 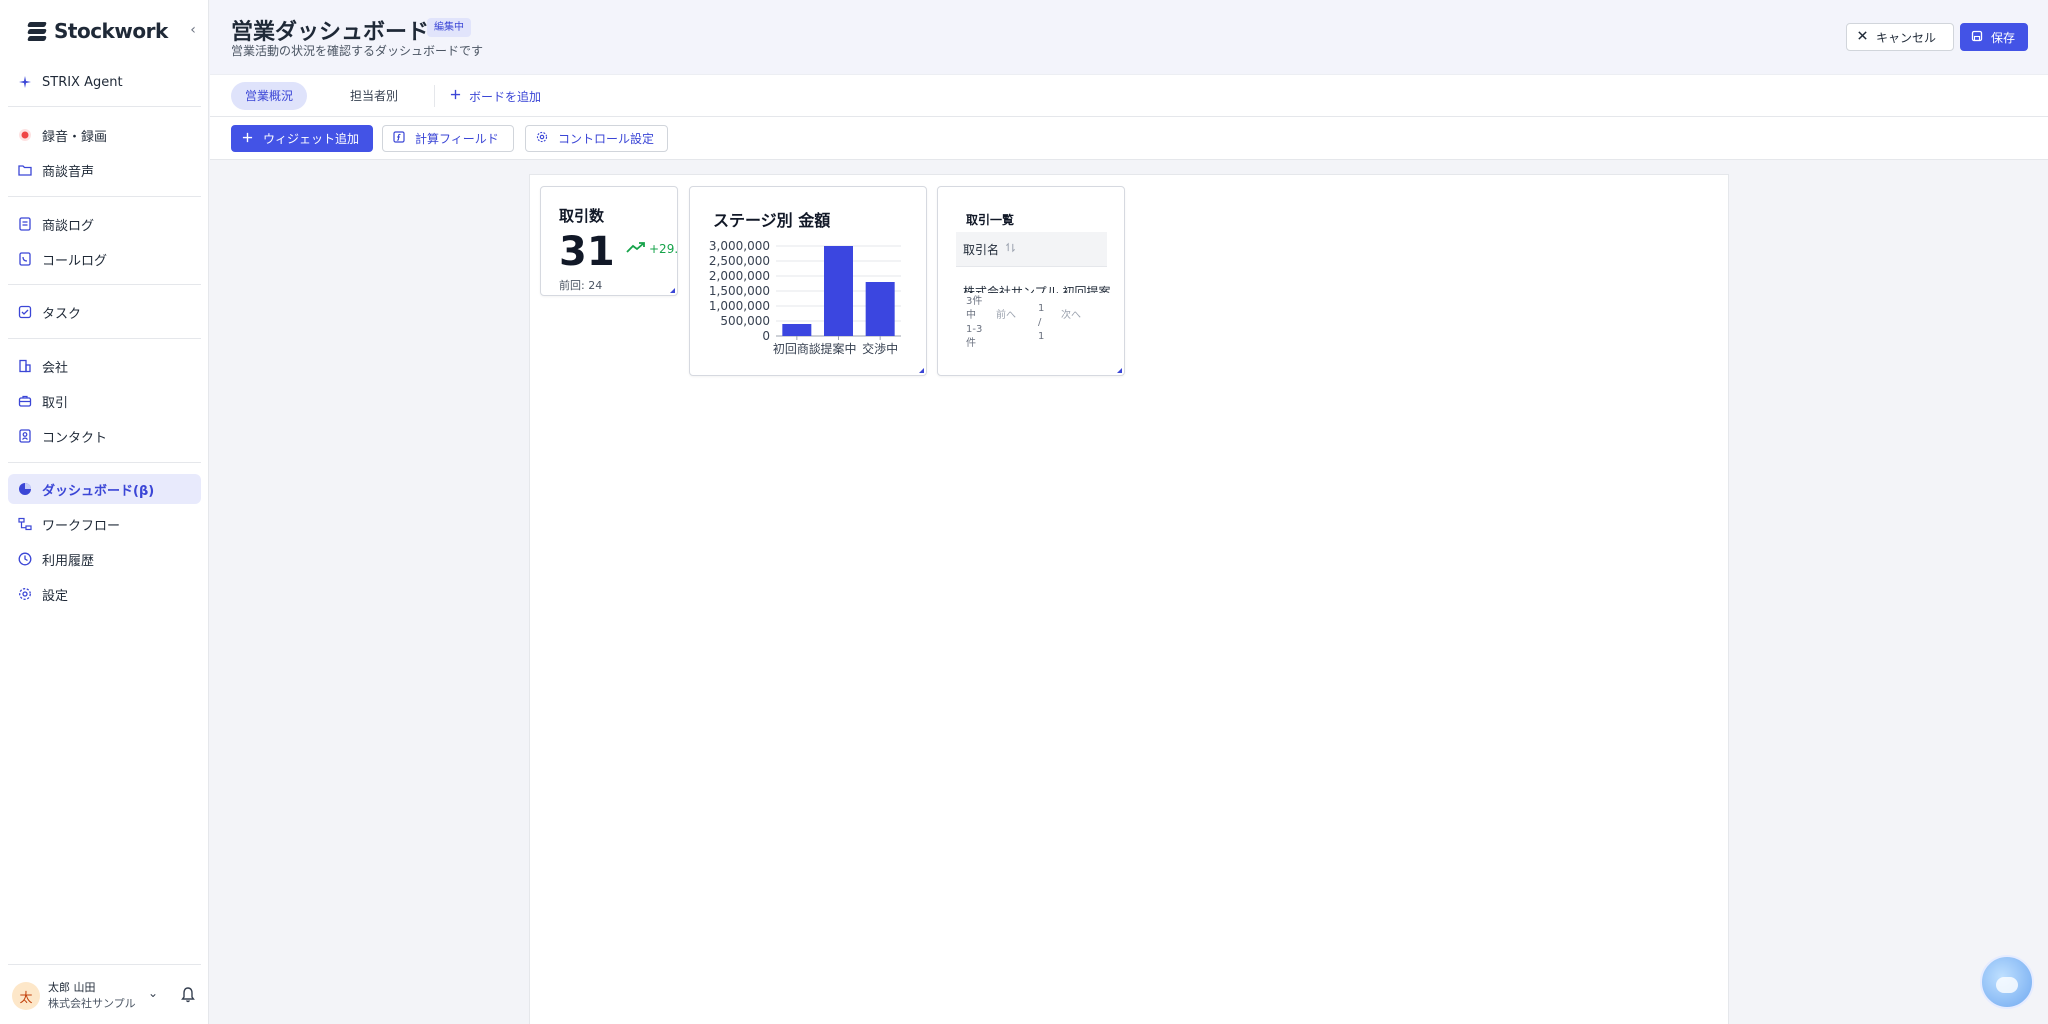 What do you see at coordinates (739, 261) in the screenshot?
I see `y-tick-label: 2,500,000` at bounding box center [739, 261].